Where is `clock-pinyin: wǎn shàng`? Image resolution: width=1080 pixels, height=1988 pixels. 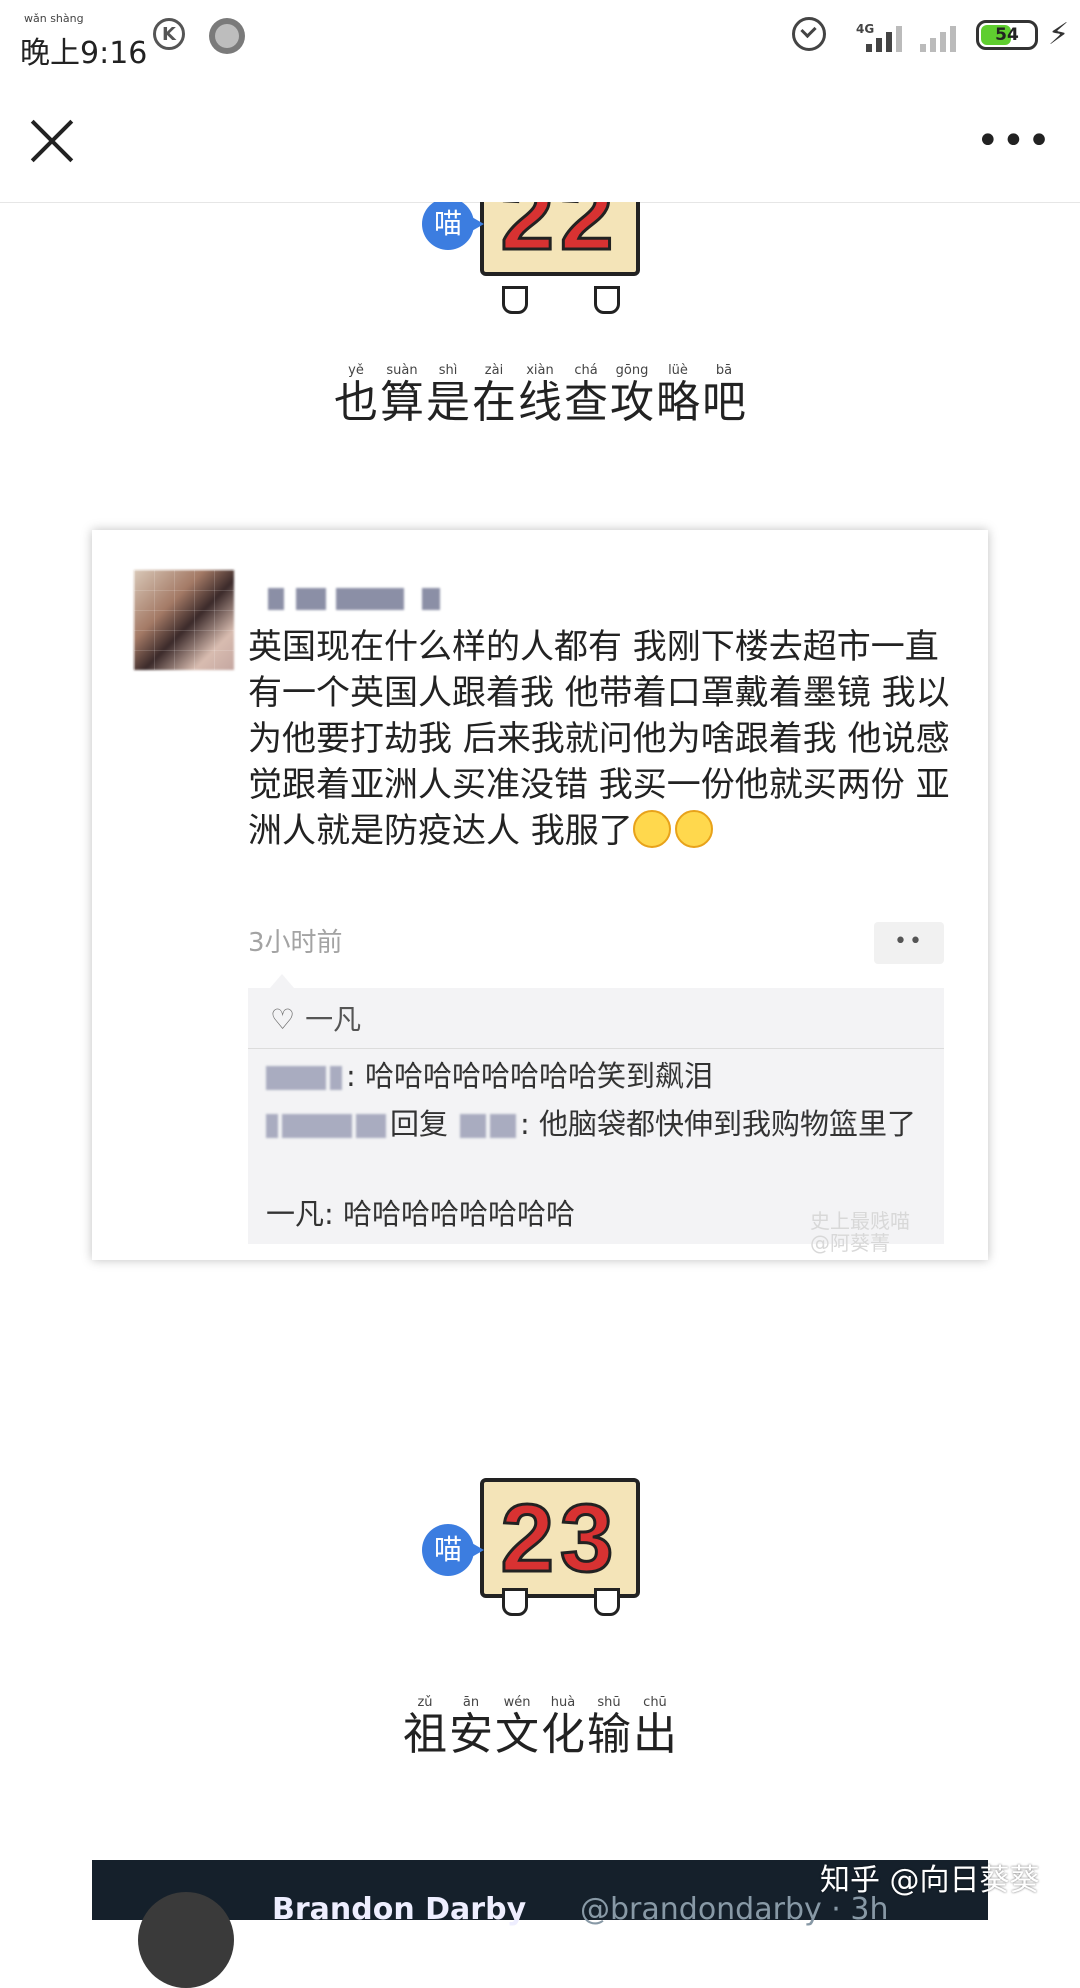 clock-pinyin: wǎn shàng is located at coordinates (54, 18).